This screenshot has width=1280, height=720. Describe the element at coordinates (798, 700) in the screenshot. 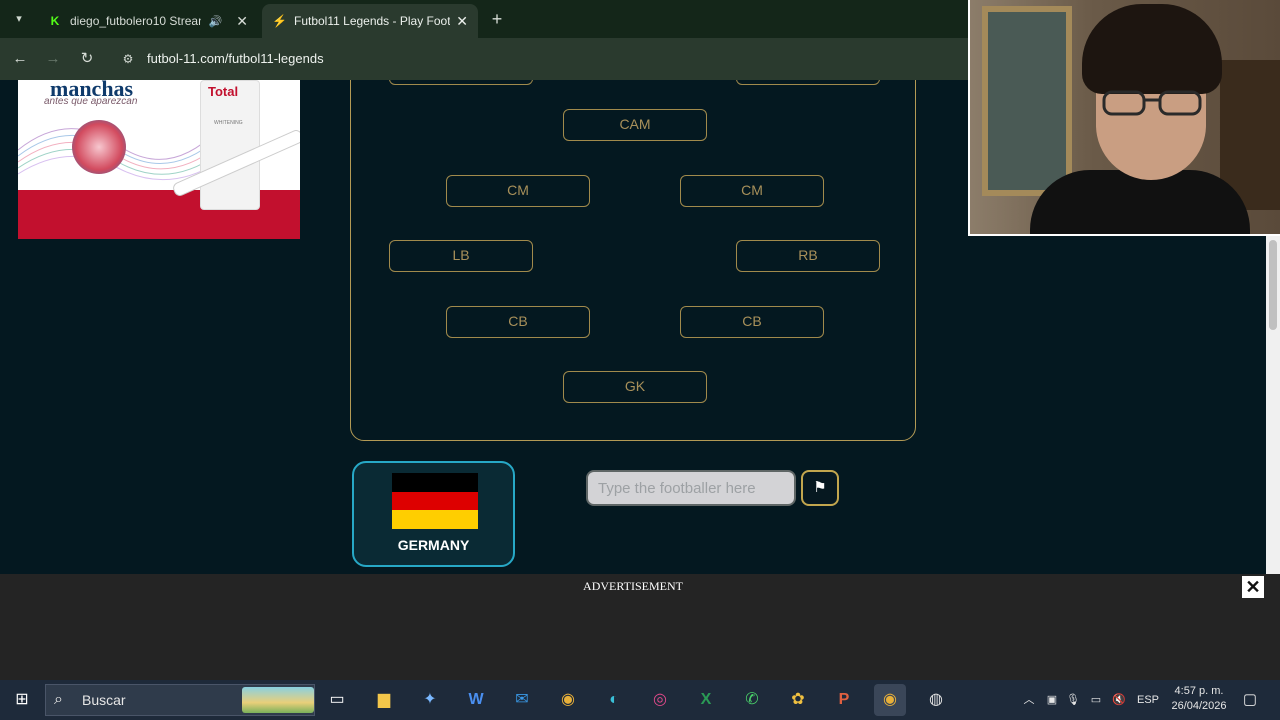

I see `photos-icon: ✿` at that location.